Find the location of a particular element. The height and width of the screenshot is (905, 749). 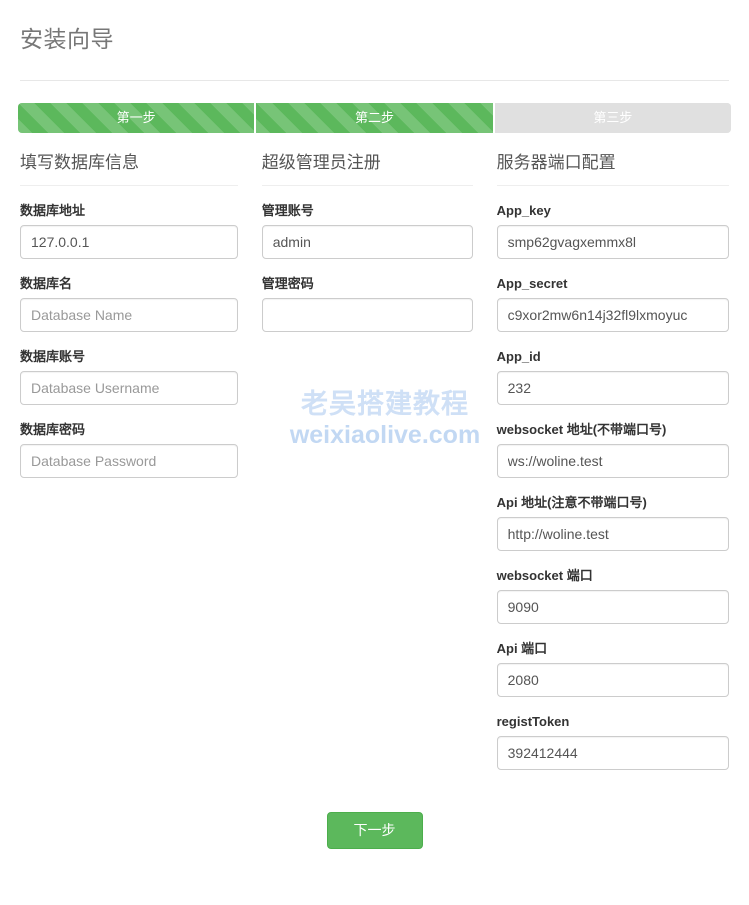

input-database-username is located at coordinates (129, 388).